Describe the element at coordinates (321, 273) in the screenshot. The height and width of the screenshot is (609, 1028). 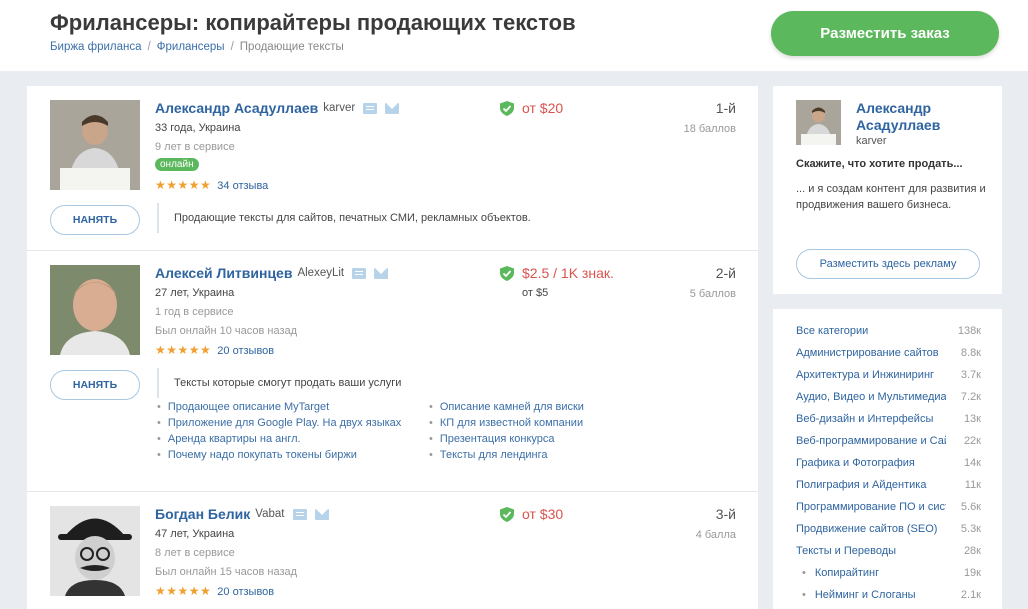
I see `freelancer-login: AlexeyLit` at that location.